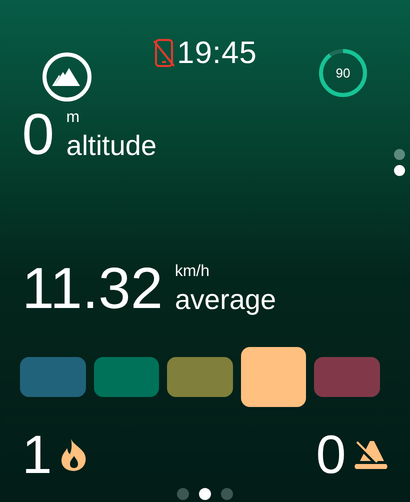 The image size is (410, 502). Describe the element at coordinates (192, 272) in the screenshot. I see `speed-unit: km/h` at that location.